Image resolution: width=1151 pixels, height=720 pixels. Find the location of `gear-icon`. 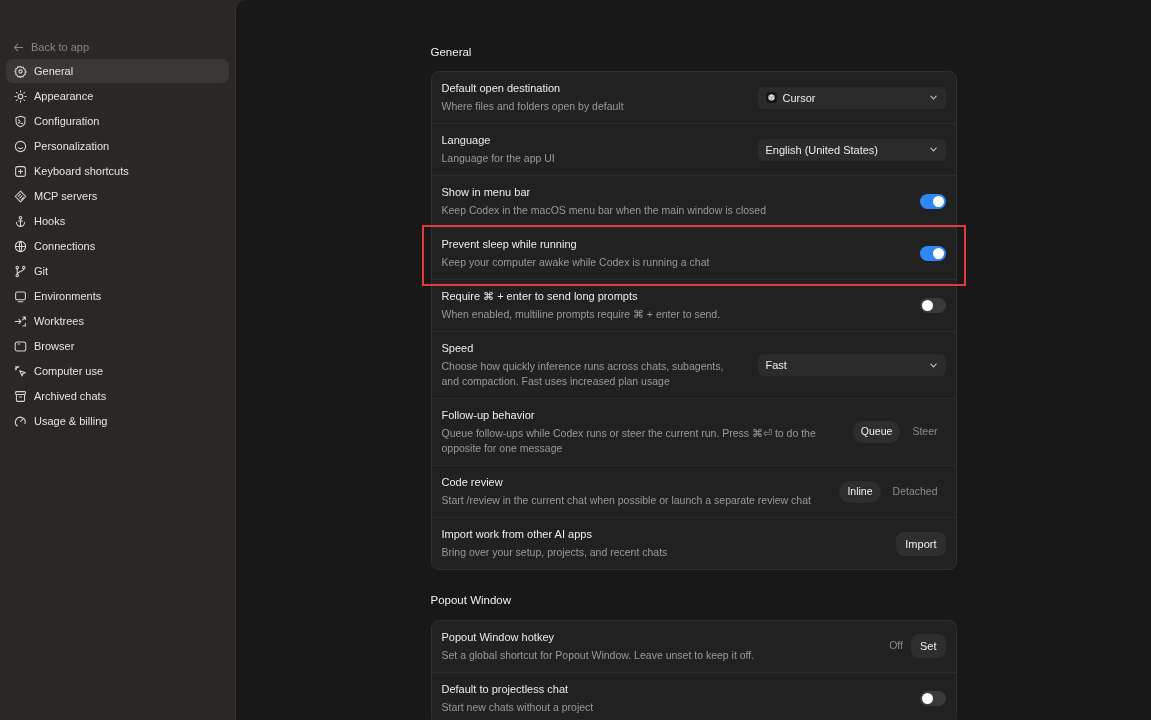

gear-icon is located at coordinates (20, 71).